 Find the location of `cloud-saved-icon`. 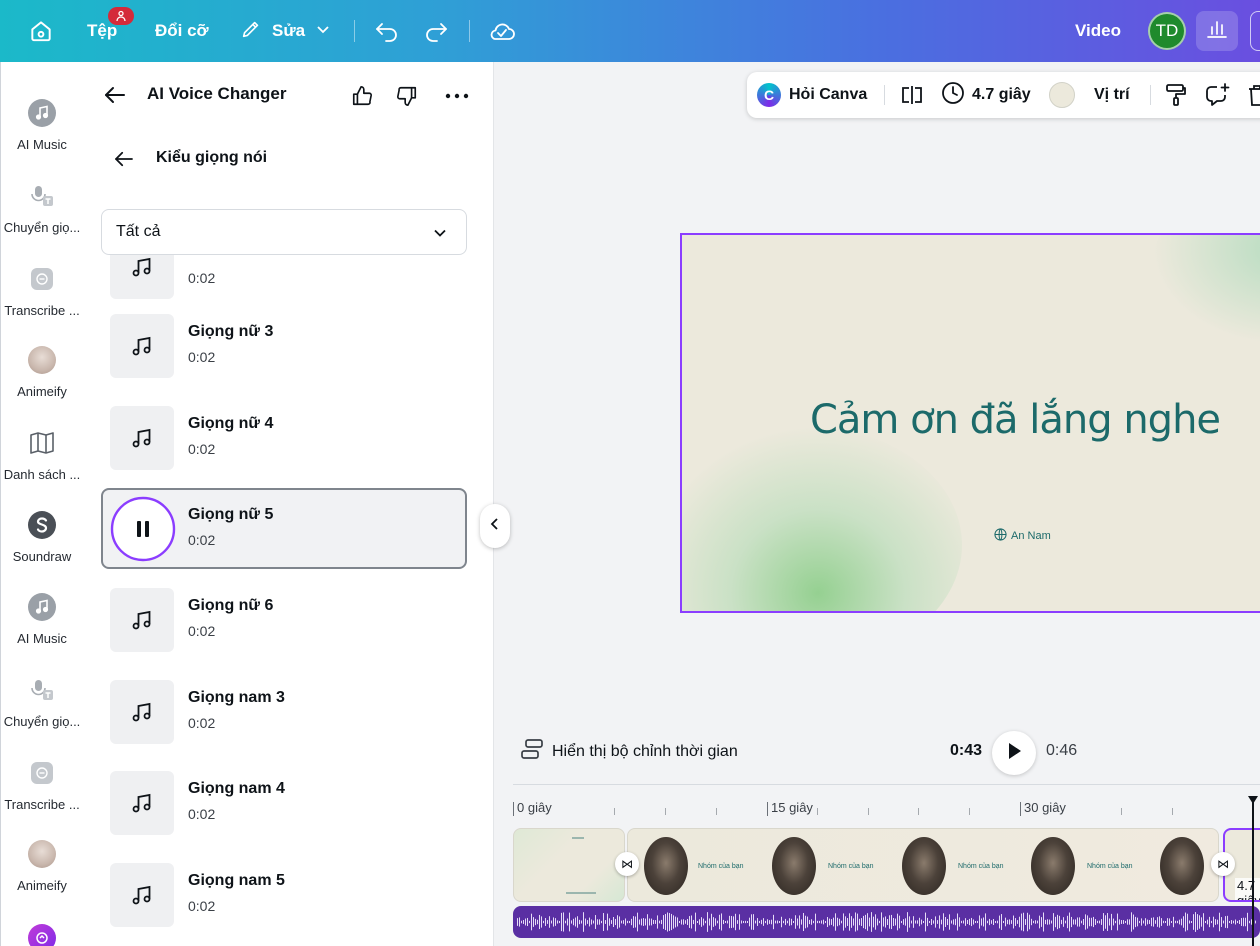

cloud-saved-icon is located at coordinates (502, 31).